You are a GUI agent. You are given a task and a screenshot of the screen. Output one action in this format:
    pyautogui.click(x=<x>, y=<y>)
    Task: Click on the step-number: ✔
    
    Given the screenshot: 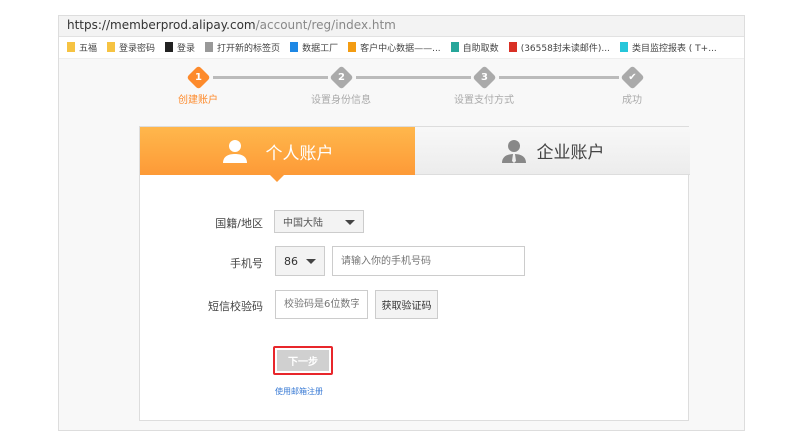 What is the action you would take?
    pyautogui.click(x=632, y=77)
    